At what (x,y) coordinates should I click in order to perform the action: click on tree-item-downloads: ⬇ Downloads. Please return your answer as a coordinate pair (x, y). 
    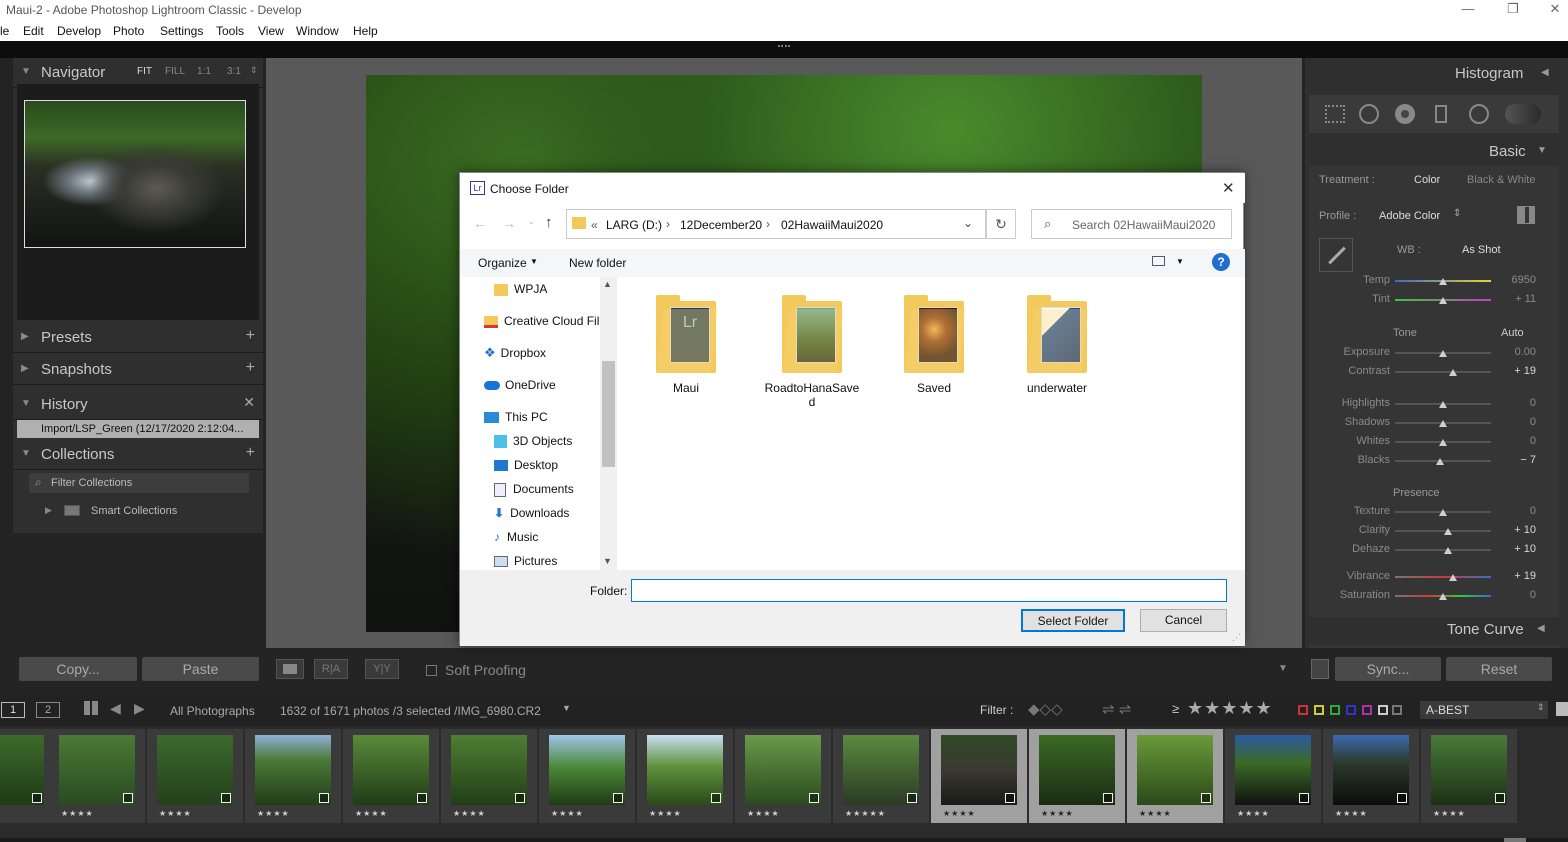
    Looking at the image, I should click on (531, 513).